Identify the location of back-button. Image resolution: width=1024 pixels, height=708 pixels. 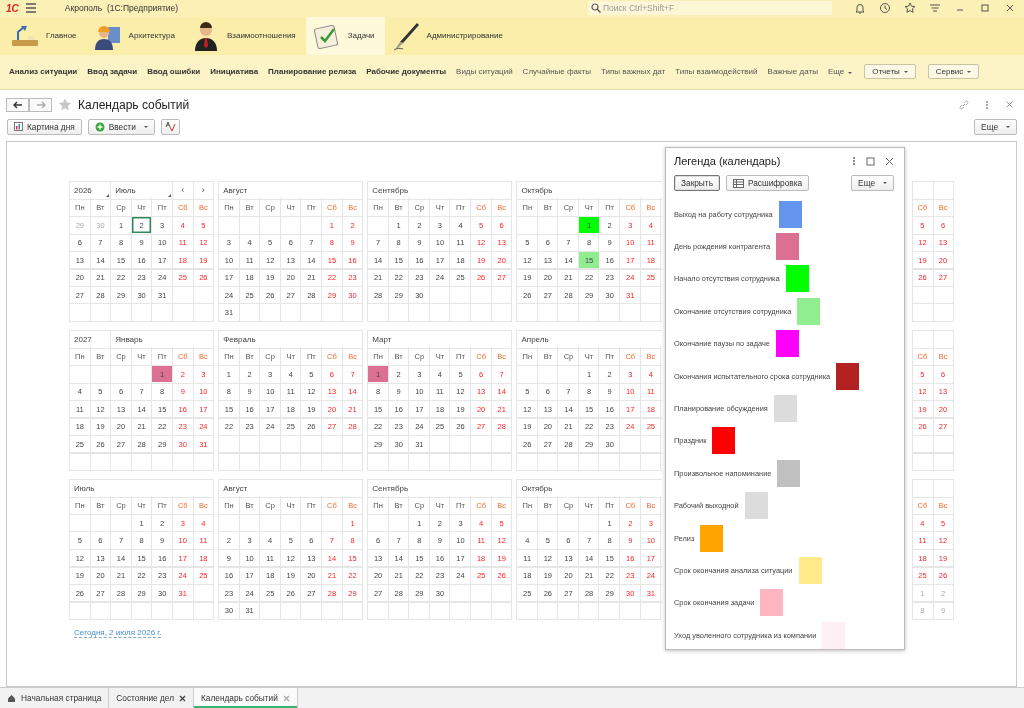
(17, 104).